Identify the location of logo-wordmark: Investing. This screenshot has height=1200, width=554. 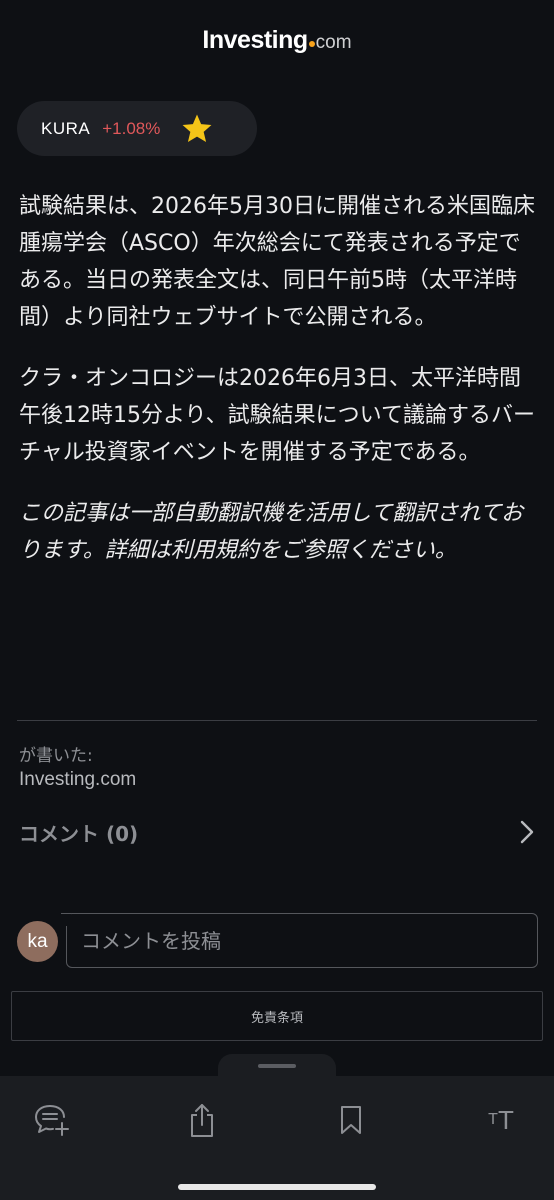
(255, 40).